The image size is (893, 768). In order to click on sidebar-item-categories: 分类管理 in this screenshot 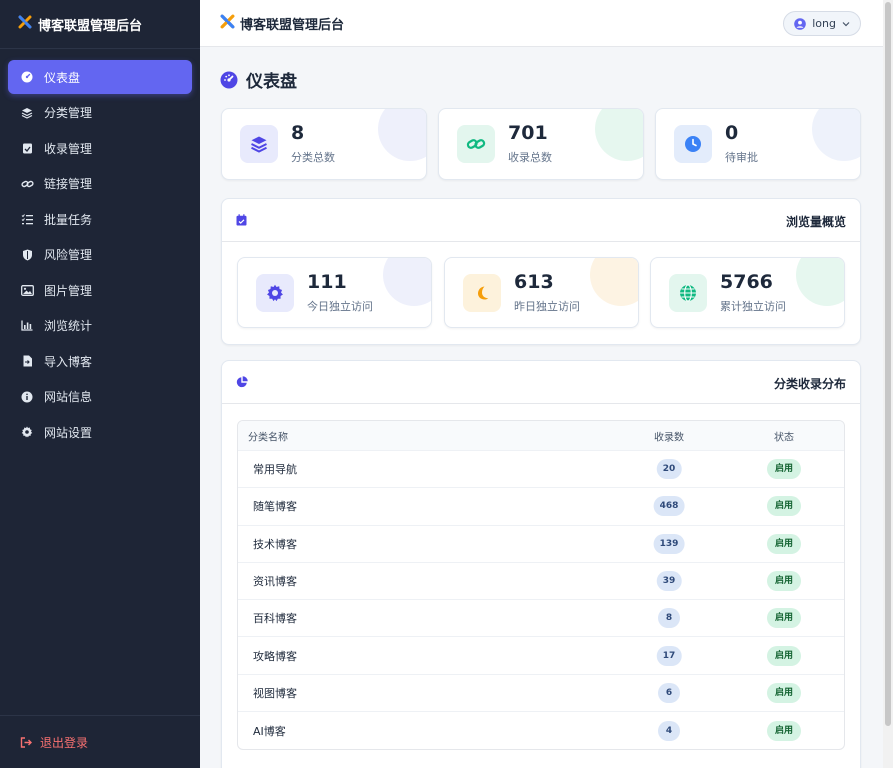, I will do `click(100, 113)`.